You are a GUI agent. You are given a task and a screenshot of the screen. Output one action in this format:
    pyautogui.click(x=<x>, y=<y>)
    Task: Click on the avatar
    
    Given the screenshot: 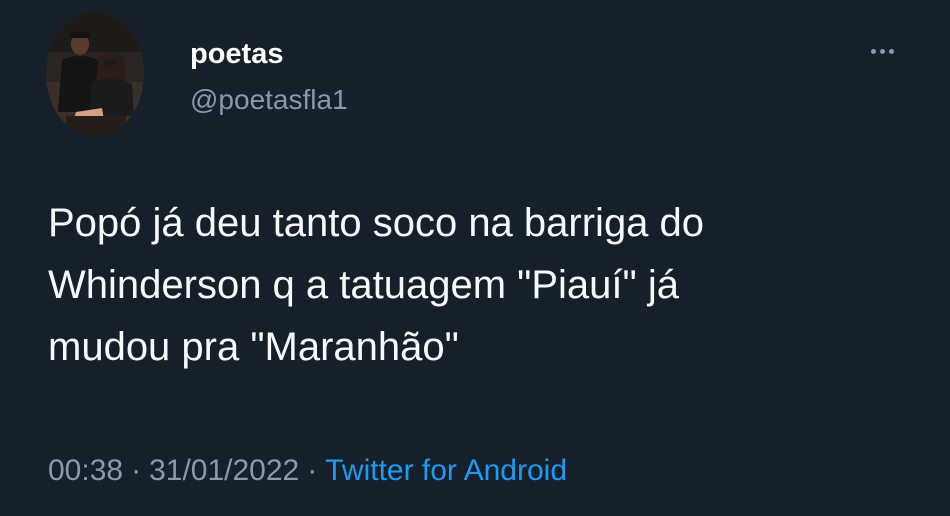 What is the action you would take?
    pyautogui.click(x=95, y=74)
    